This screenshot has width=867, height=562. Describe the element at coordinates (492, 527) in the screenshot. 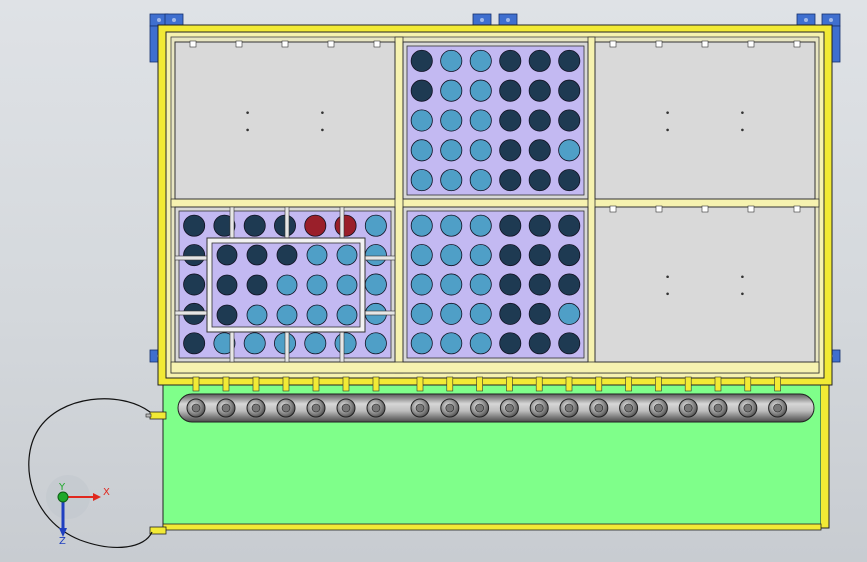

I see `tank-bottom-rail` at that location.